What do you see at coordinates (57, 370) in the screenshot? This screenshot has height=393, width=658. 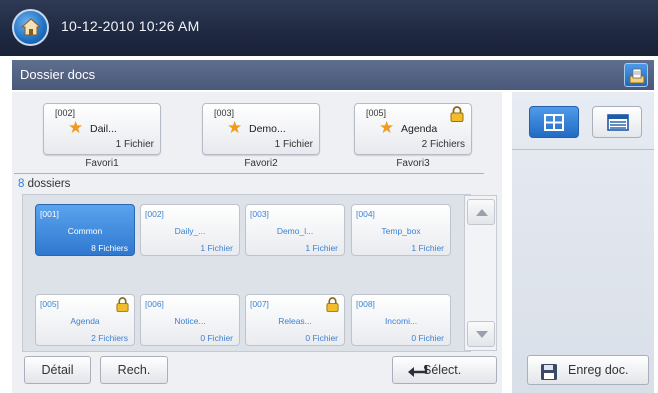 I see `detail-button: Détail` at bounding box center [57, 370].